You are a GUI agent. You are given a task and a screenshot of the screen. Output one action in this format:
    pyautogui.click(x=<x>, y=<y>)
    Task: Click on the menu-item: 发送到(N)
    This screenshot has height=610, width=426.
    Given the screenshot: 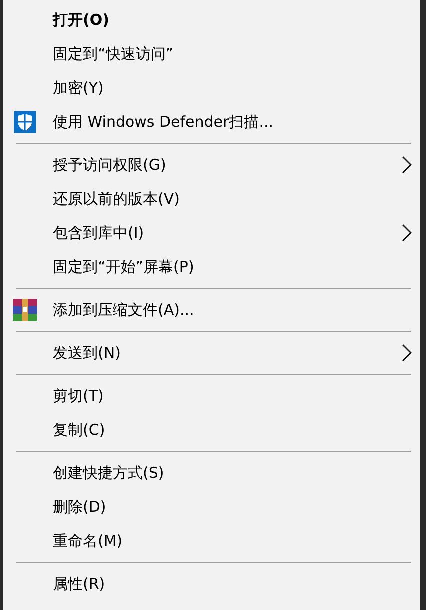 What is the action you would take?
    pyautogui.click(x=211, y=353)
    